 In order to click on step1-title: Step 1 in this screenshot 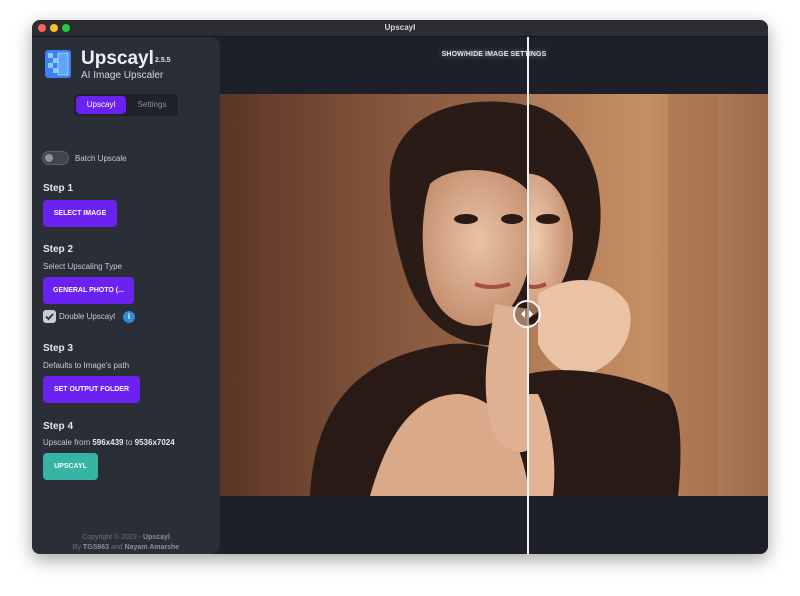, I will do `click(58, 188)`.